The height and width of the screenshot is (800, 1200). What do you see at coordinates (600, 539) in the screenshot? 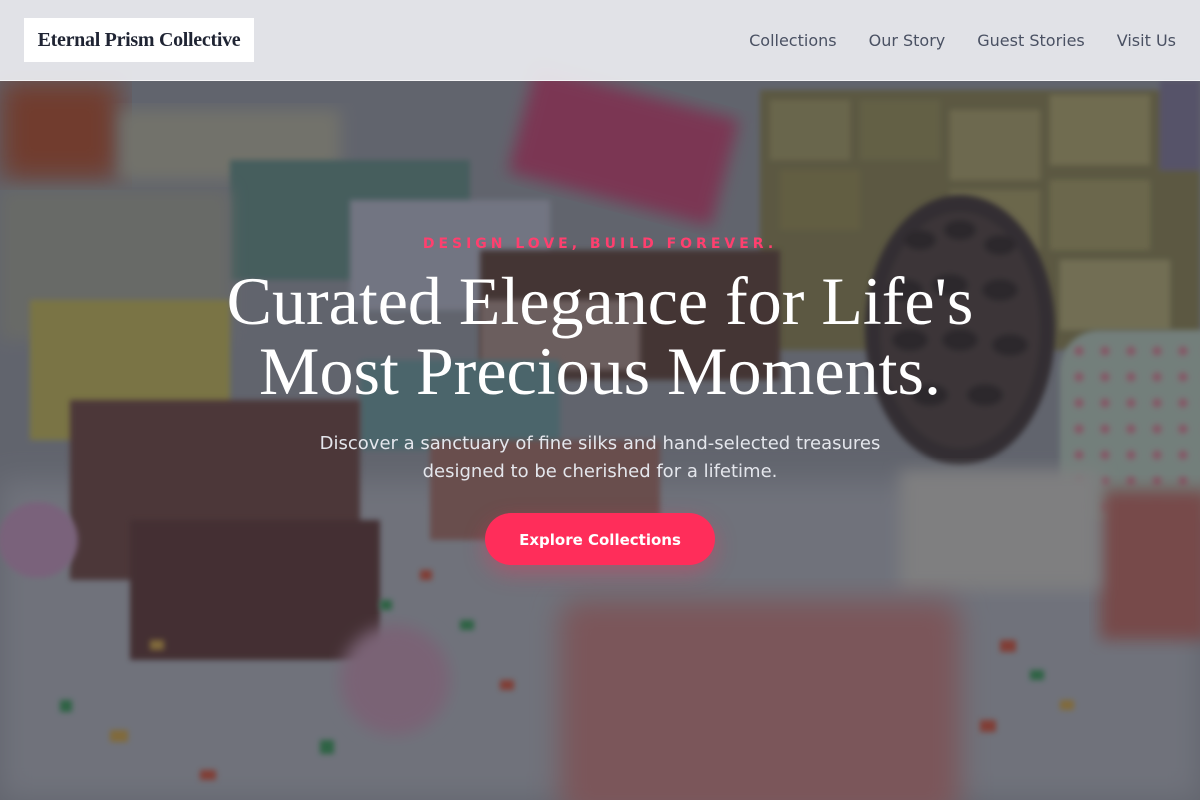
I see `explore-collections-button: Explore Collections` at bounding box center [600, 539].